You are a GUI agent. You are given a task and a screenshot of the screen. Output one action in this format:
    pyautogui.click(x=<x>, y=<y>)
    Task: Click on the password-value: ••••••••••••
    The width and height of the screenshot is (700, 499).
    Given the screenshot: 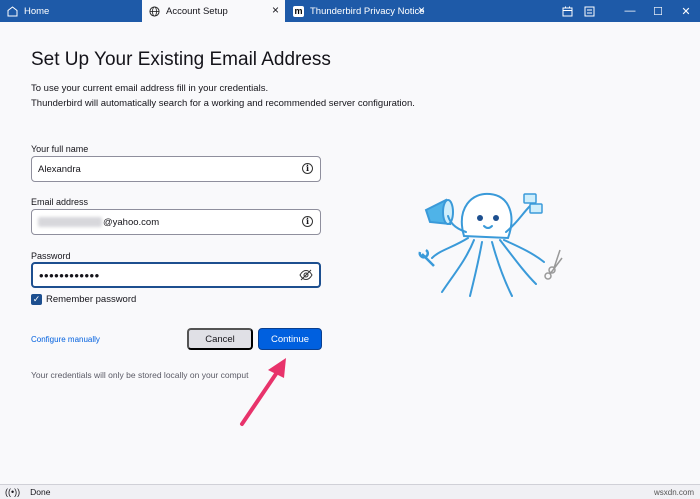 What is the action you would take?
    pyautogui.click(x=69, y=275)
    